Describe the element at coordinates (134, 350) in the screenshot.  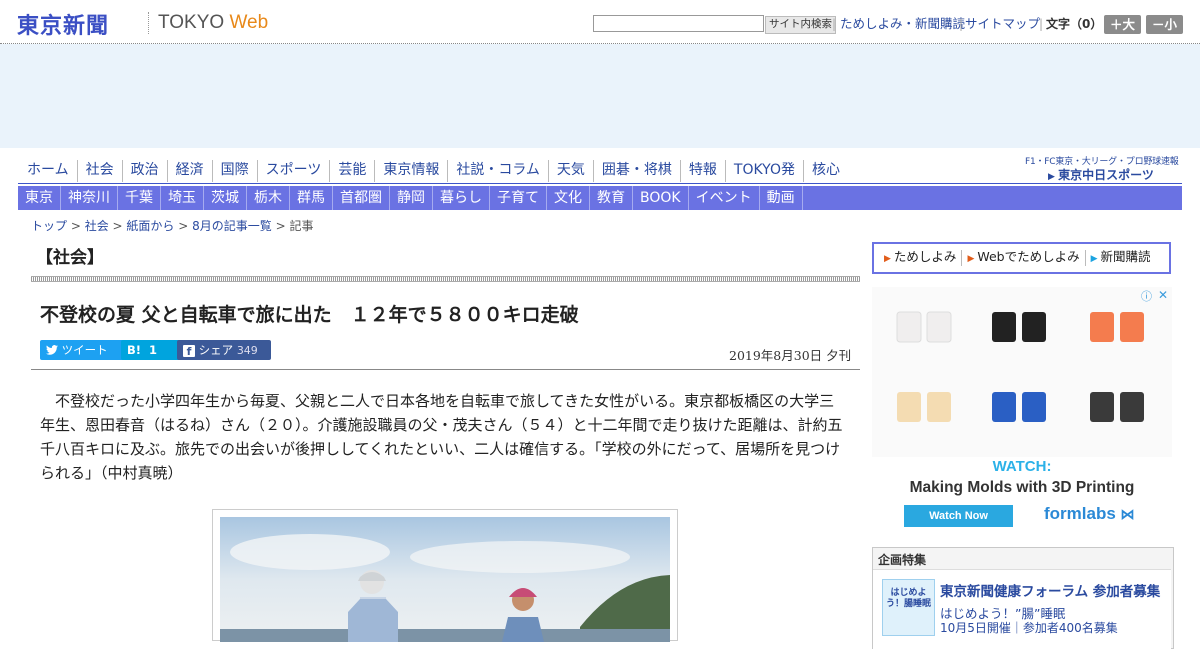
I see `hatena-b-icon: B!` at that location.